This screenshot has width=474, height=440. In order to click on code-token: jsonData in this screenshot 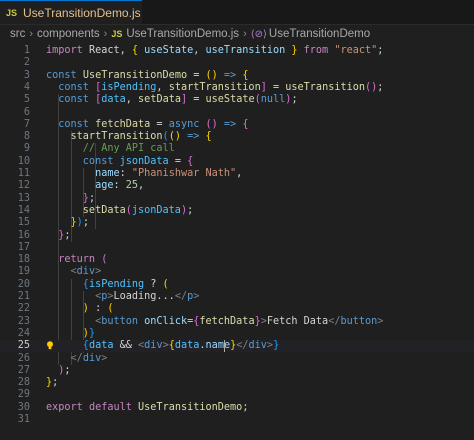, I will do `click(144, 161)`.